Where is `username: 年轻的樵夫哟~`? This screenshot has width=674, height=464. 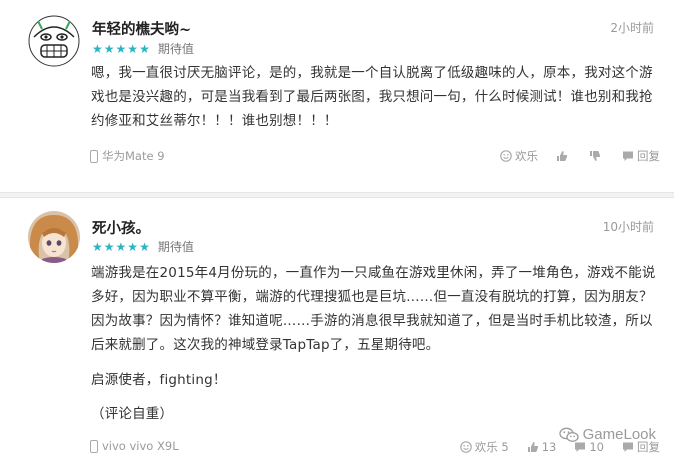 username: 年轻的樵夫哟~ is located at coordinates (141, 28).